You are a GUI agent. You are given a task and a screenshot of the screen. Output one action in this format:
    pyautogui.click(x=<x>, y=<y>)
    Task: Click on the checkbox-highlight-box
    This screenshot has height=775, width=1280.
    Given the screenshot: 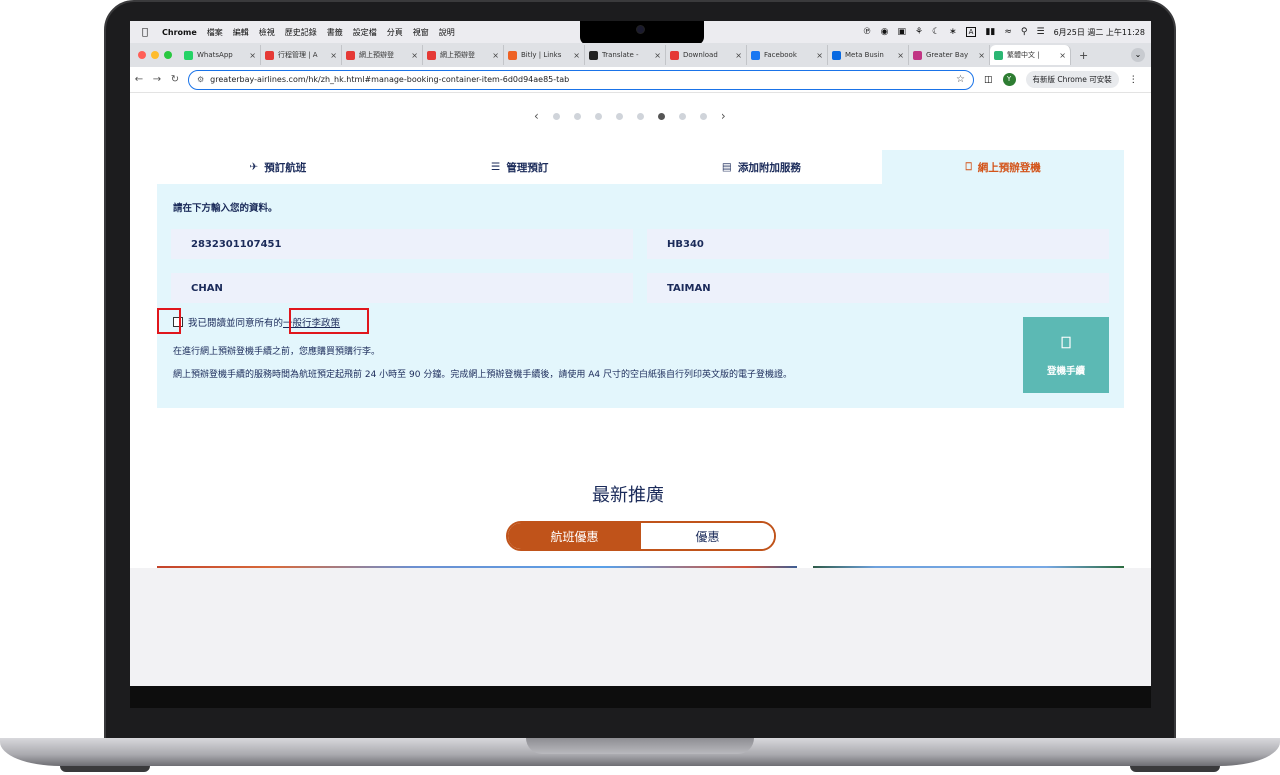 What is the action you would take?
    pyautogui.click(x=169, y=321)
    